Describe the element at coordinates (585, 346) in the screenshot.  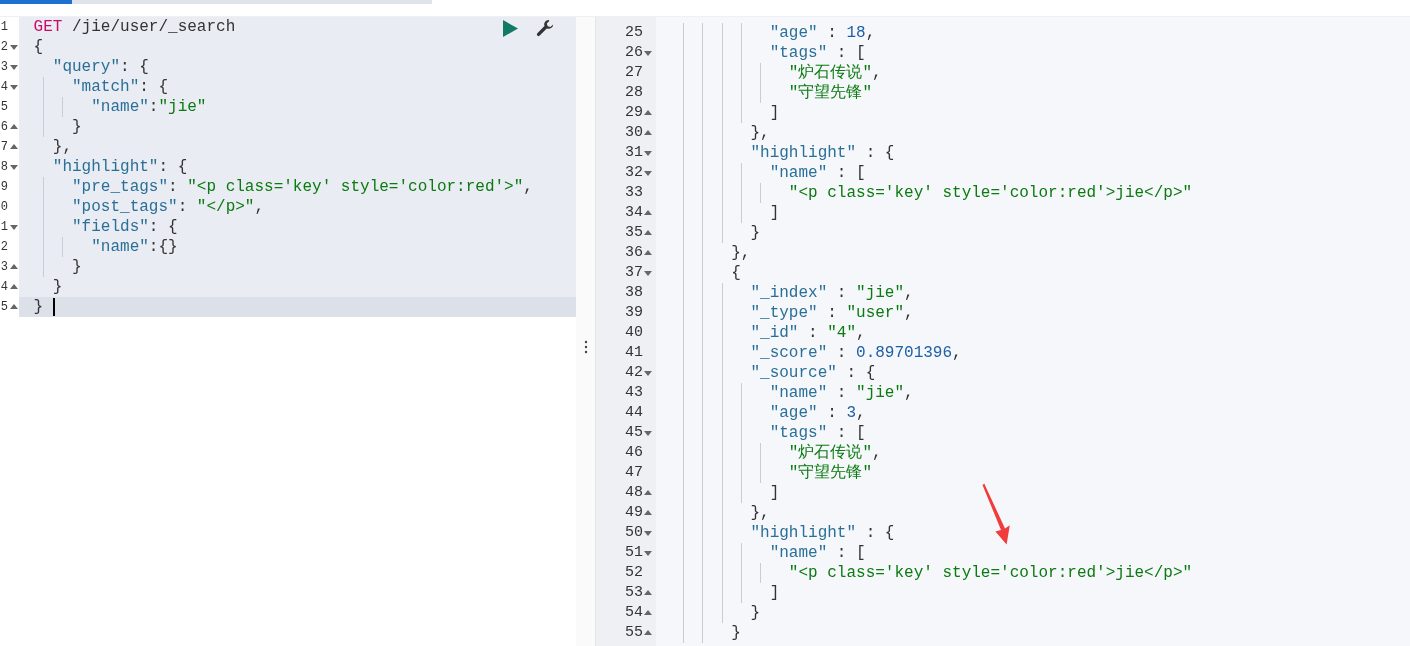
I see `resize-handle-icon` at that location.